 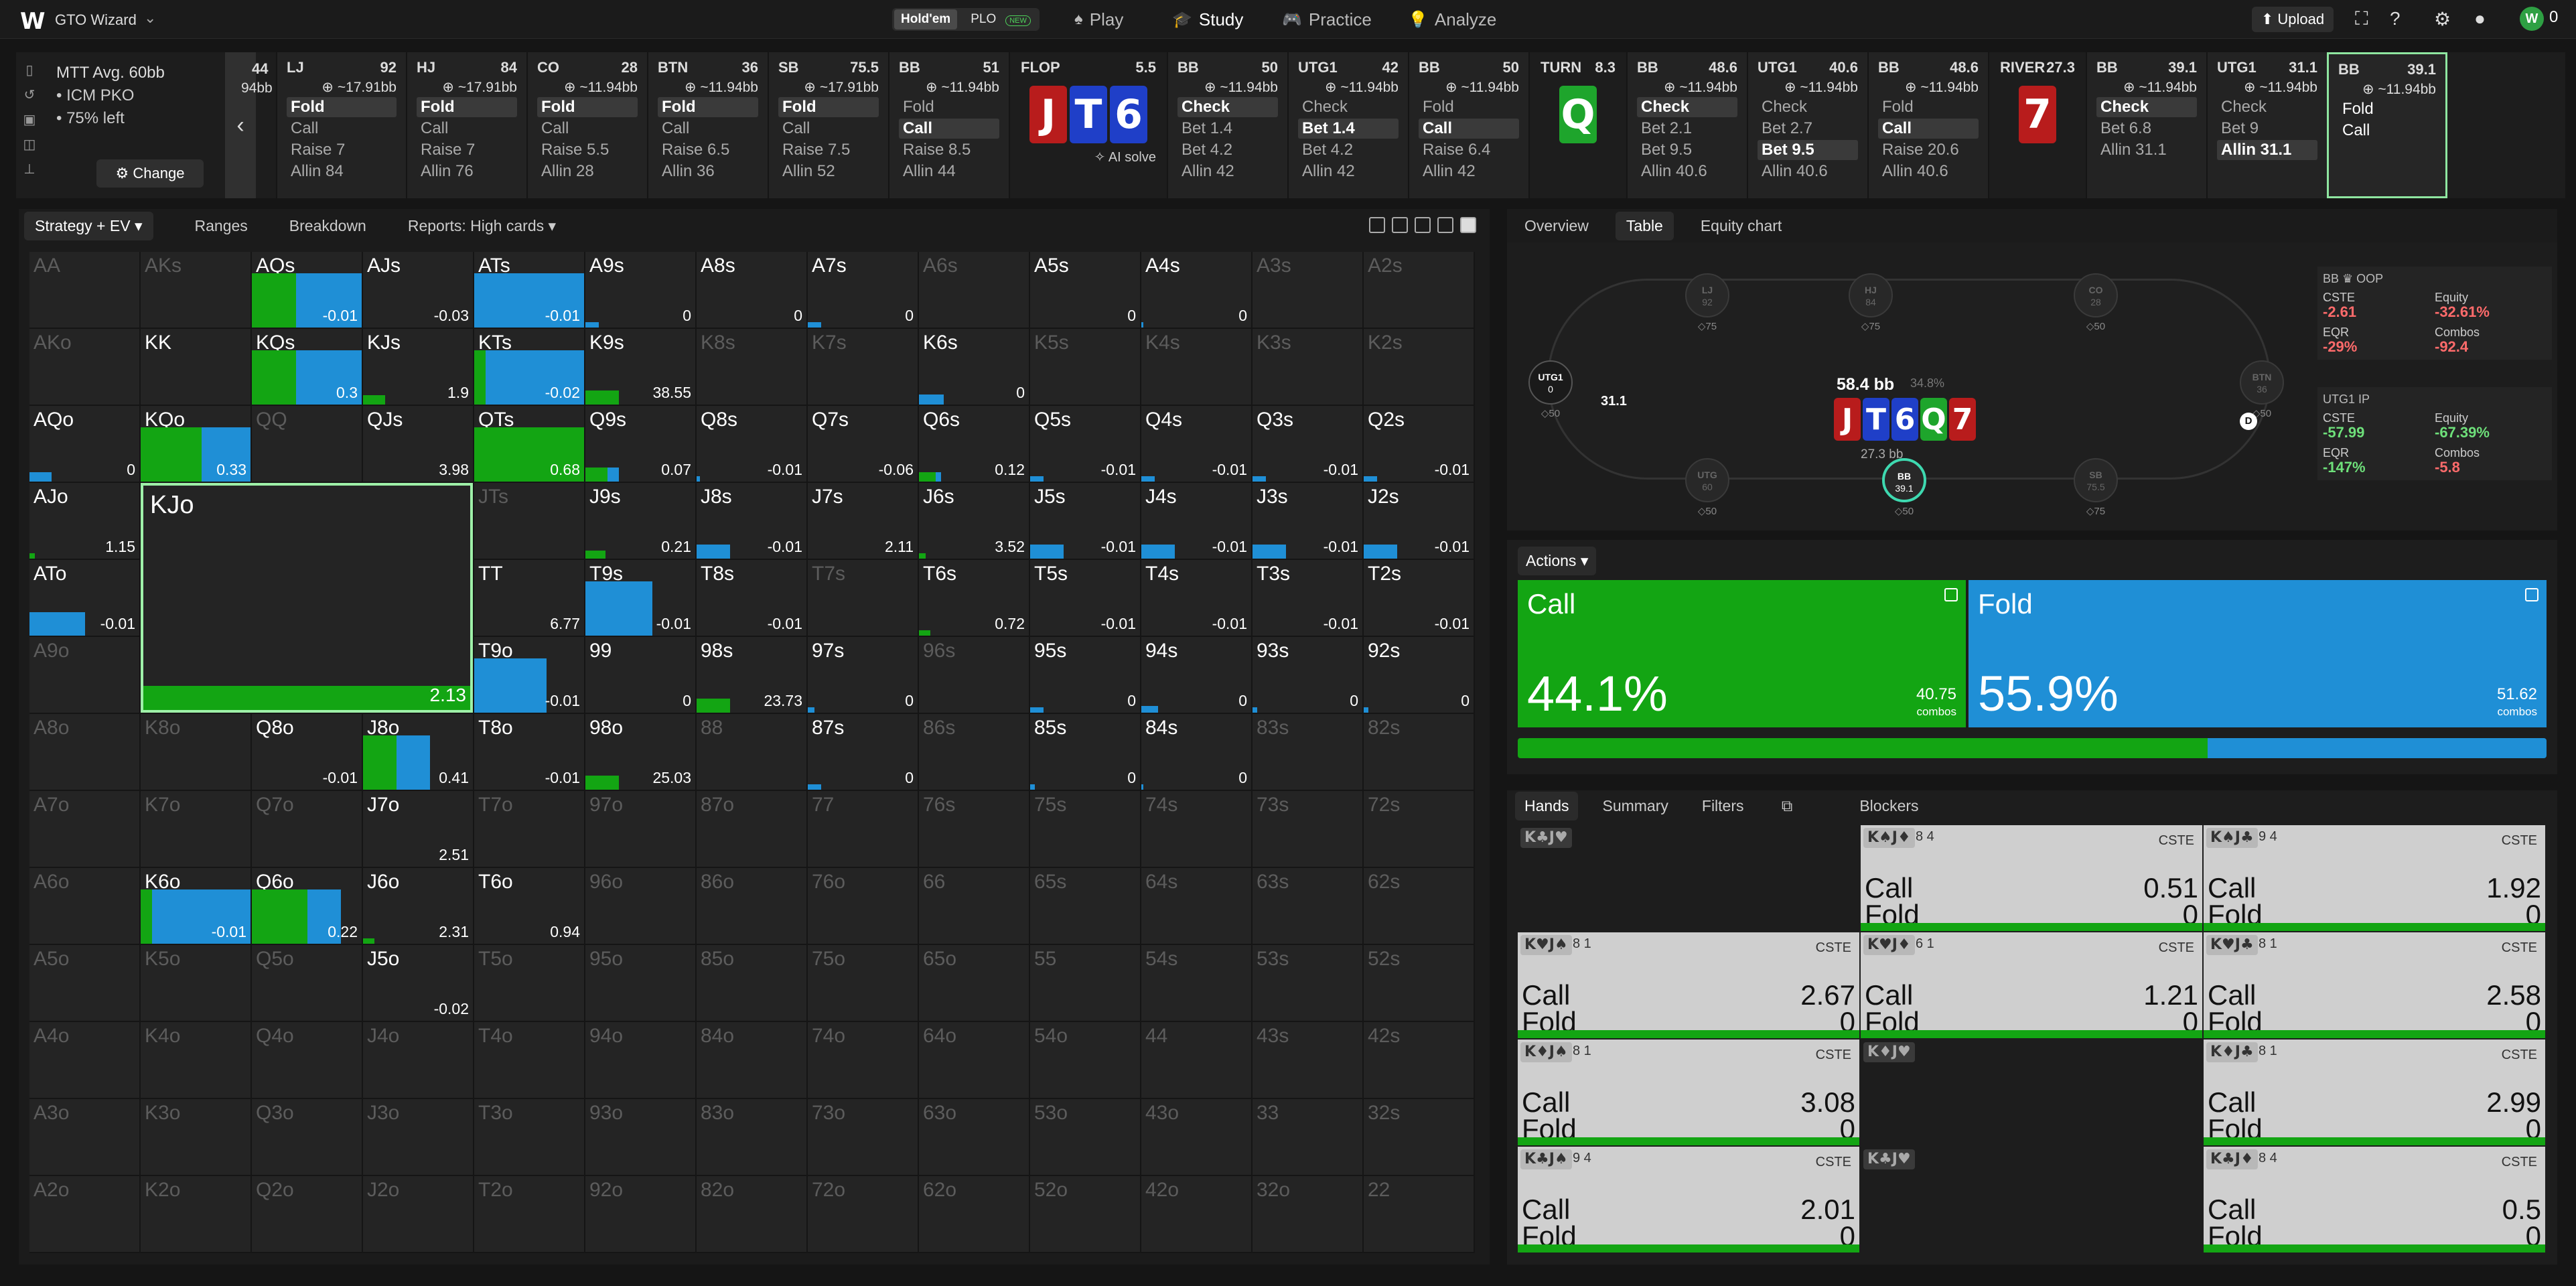 I want to click on tab-ranges: Ranges, so click(x=221, y=226).